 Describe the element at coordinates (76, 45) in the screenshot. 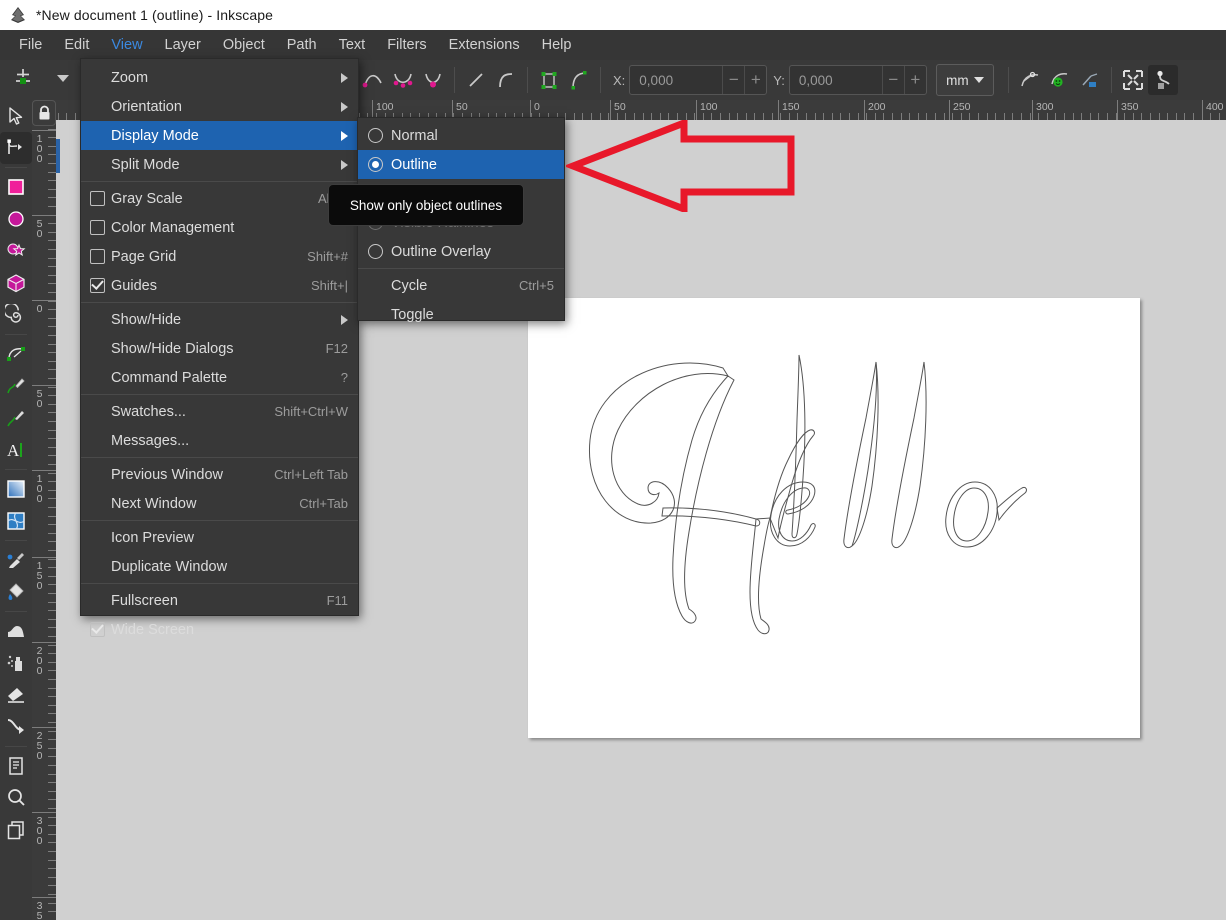

I see `menu-edit: Edit` at that location.